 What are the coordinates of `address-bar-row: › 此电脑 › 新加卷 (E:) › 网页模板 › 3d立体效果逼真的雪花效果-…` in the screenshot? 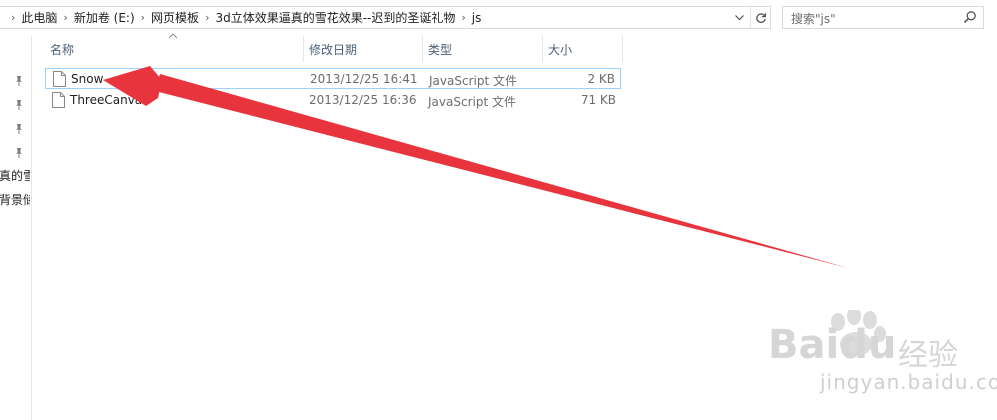 It's located at (498, 18).